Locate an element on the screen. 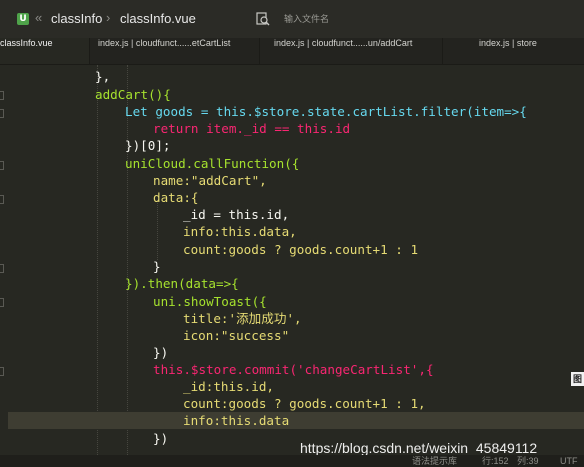  code-line: addCart(){ is located at coordinates (133, 94).